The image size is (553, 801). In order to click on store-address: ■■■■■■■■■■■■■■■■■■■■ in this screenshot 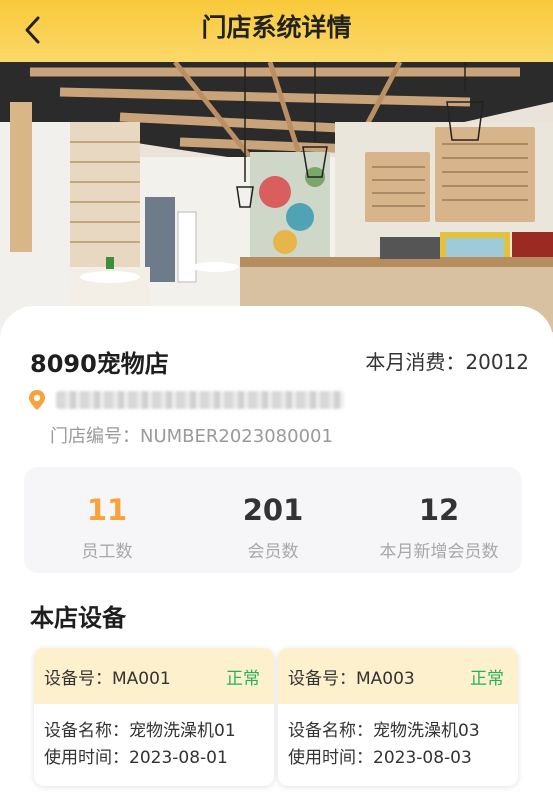, I will do `click(200, 400)`.